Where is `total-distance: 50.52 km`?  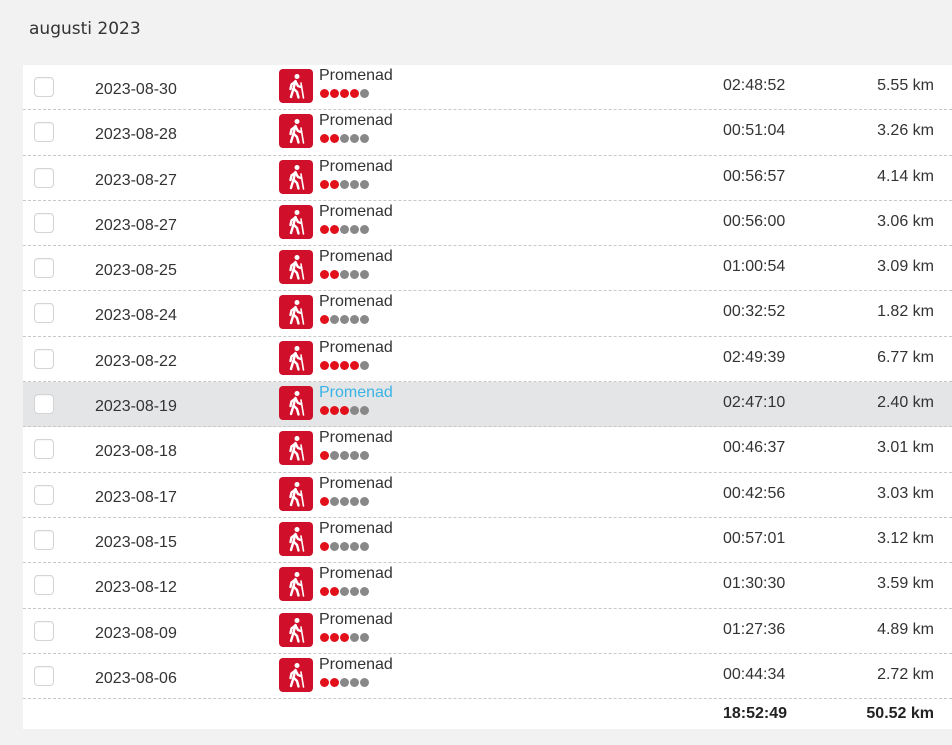
total-distance: 50.52 km is located at coordinates (900, 714).